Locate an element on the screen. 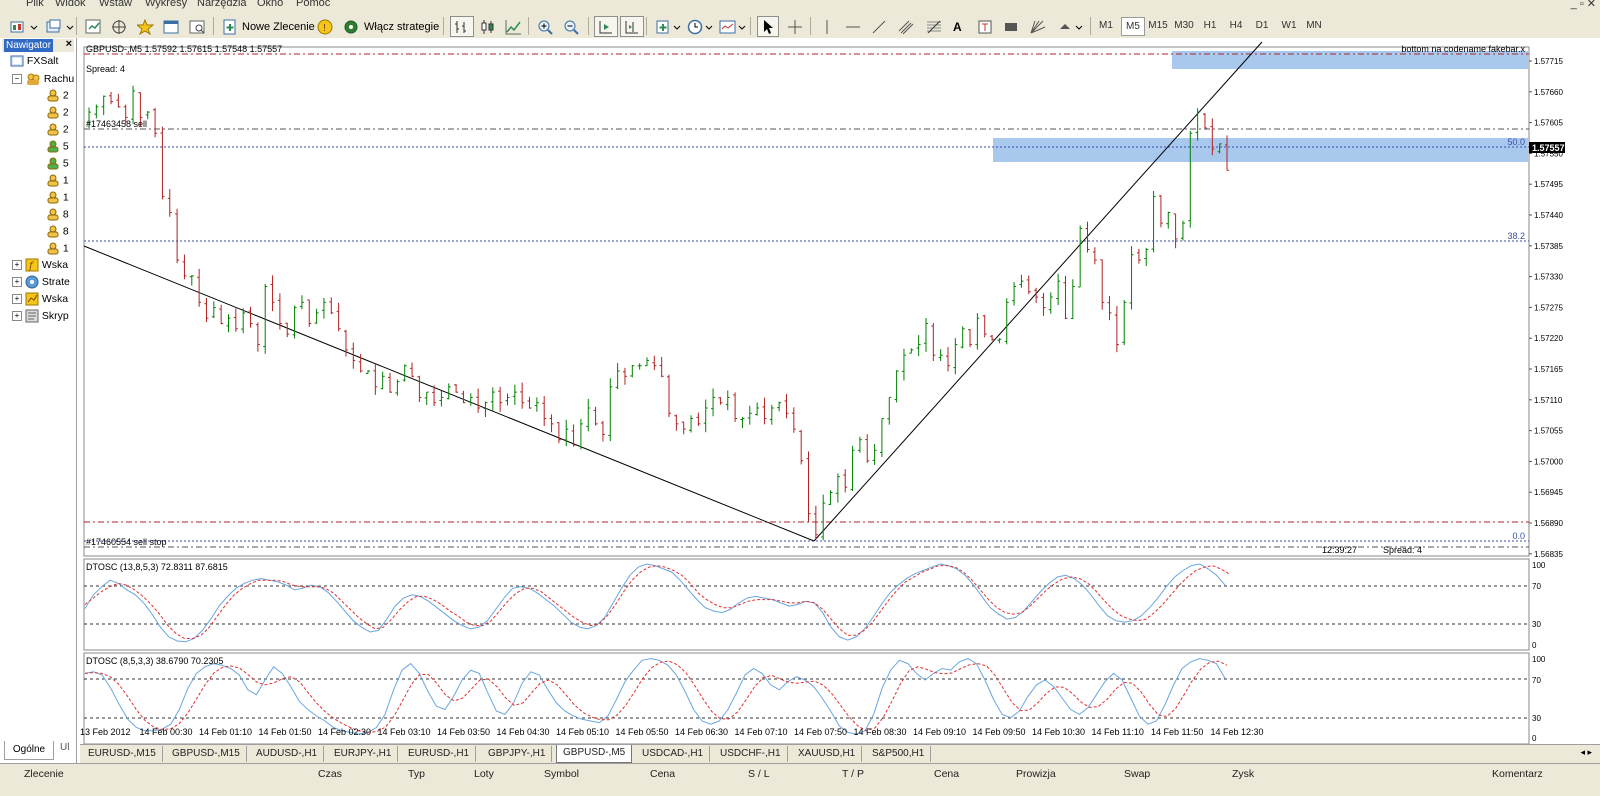 The width and height of the screenshot is (1600, 796). horizontal-line-icon is located at coordinates (853, 26).